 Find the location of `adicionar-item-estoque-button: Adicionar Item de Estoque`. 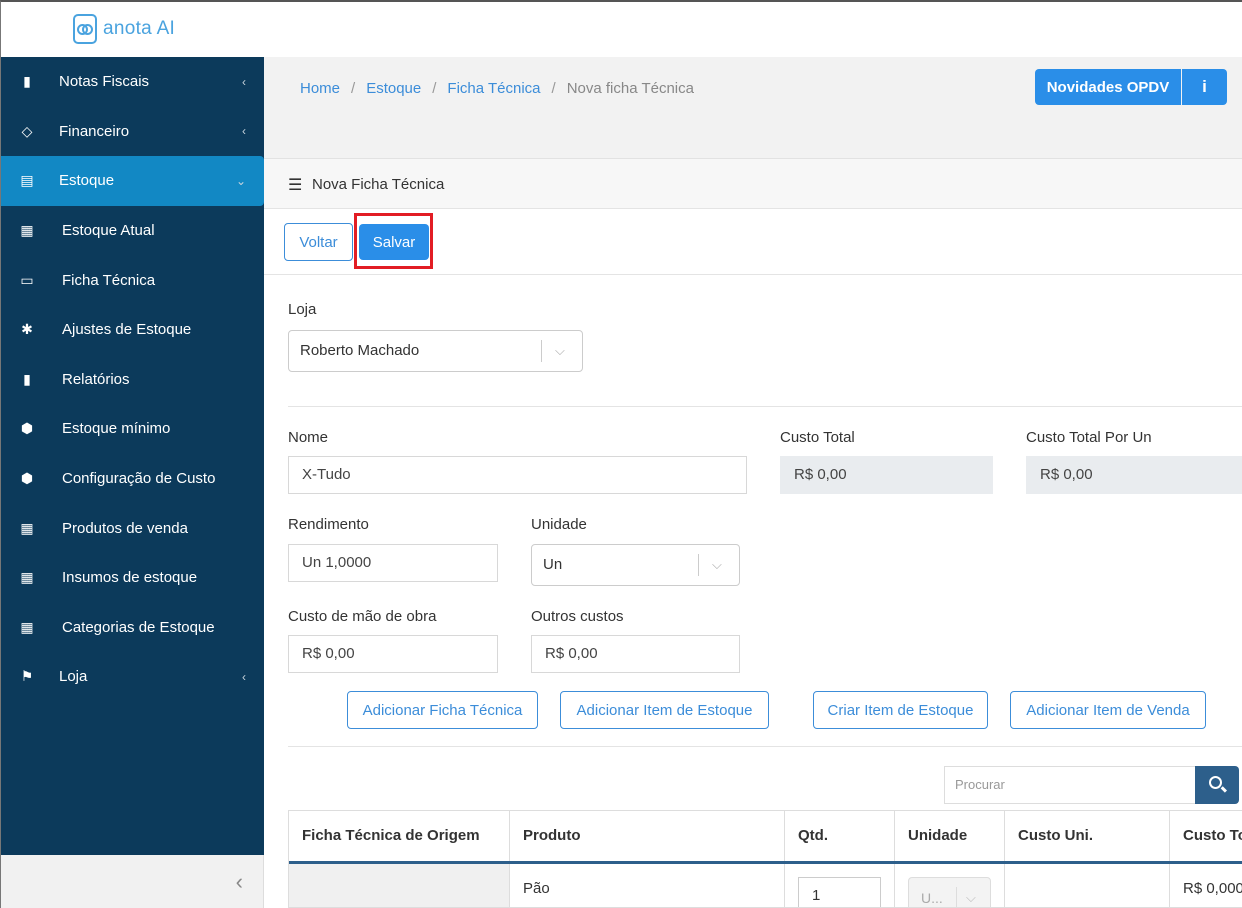

adicionar-item-estoque-button: Adicionar Item de Estoque is located at coordinates (664, 710).